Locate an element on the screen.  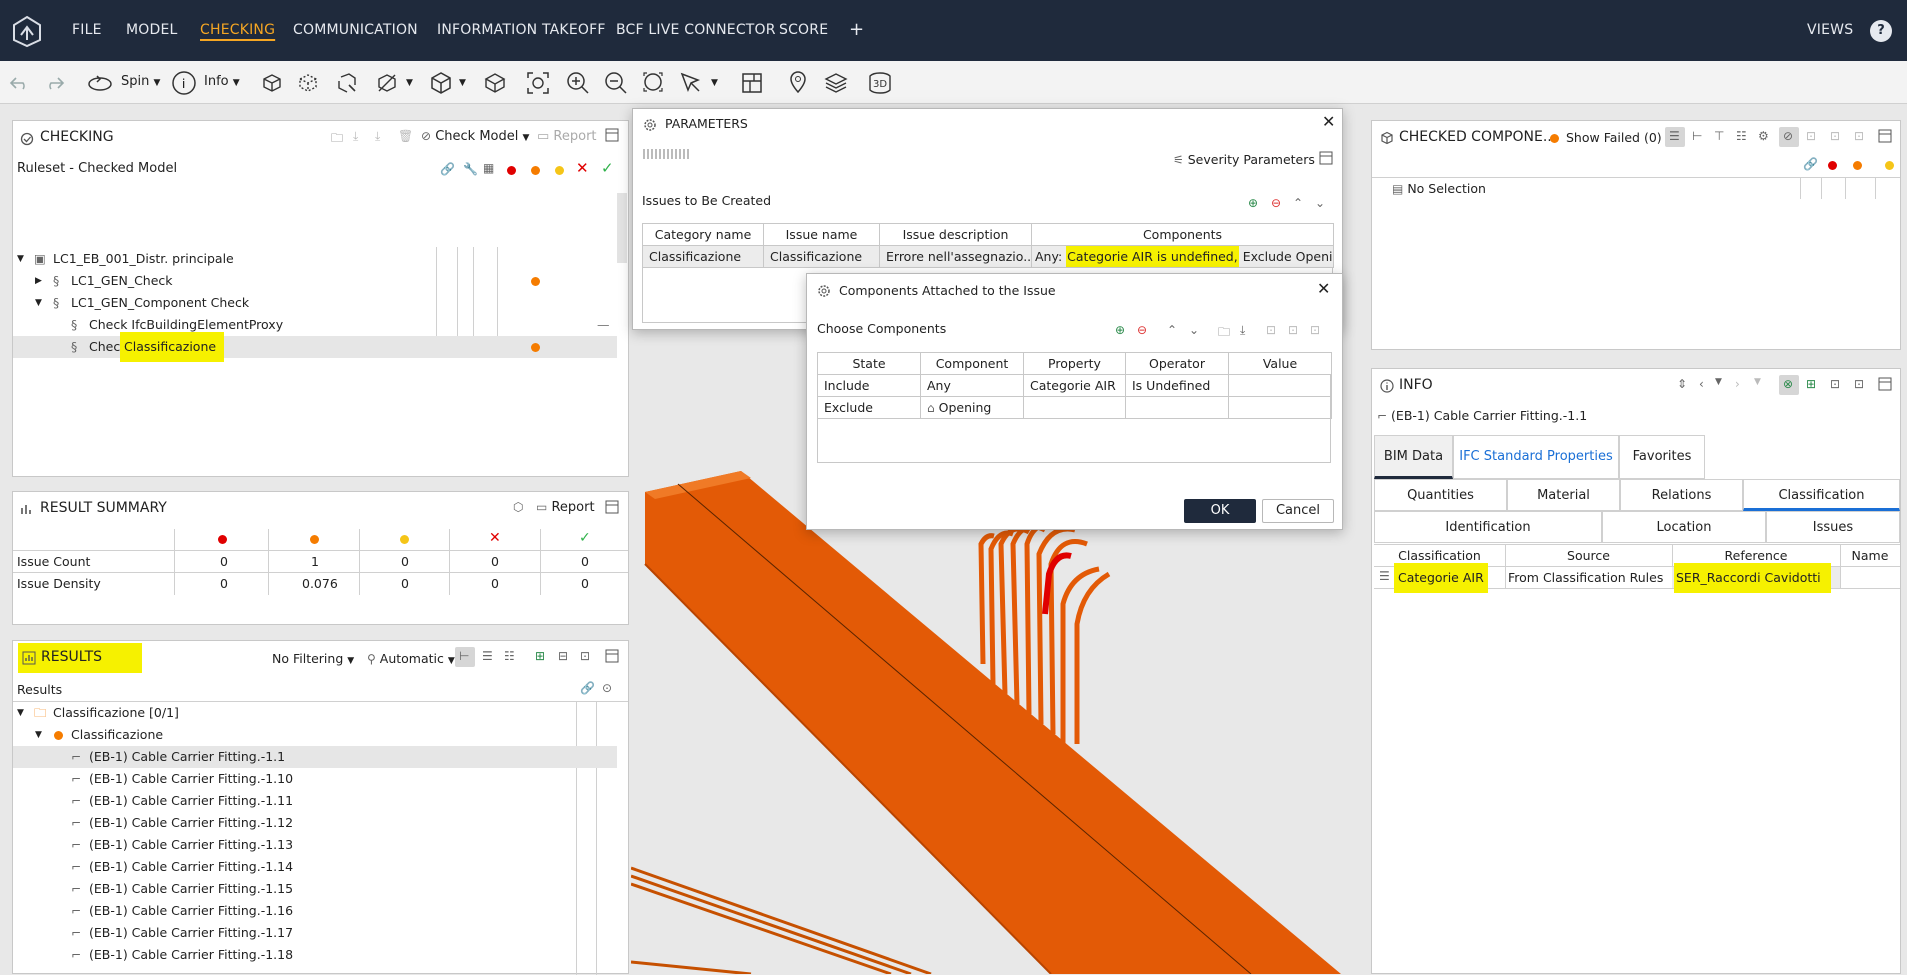
cube-view-icon is located at coordinates (440, 82).